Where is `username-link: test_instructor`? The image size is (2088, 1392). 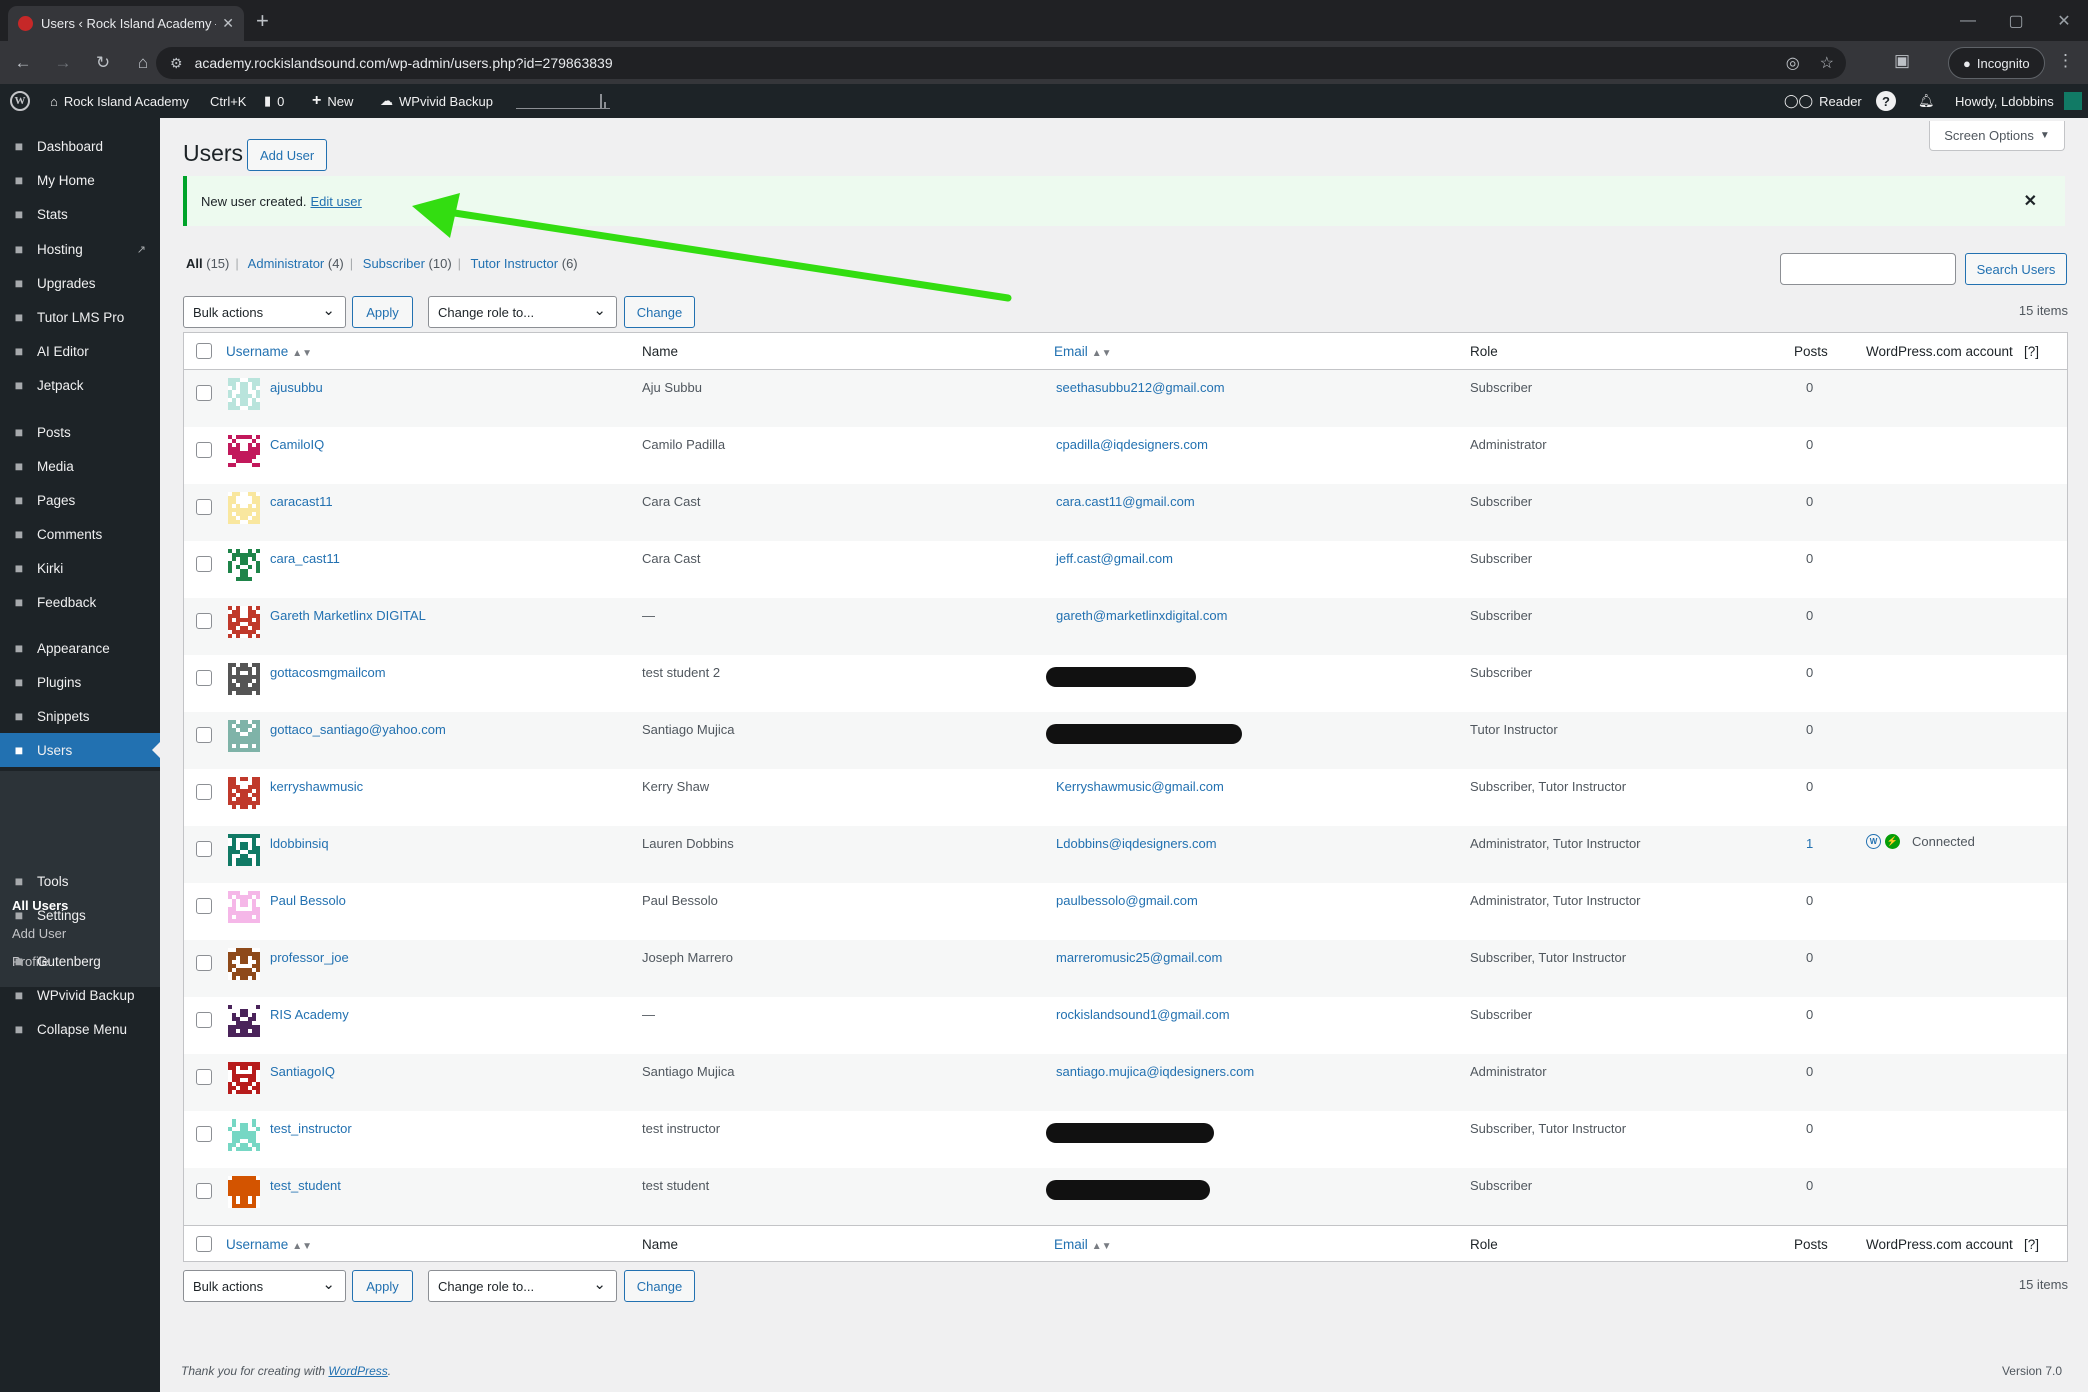
username-link: test_instructor is located at coordinates (311, 1128).